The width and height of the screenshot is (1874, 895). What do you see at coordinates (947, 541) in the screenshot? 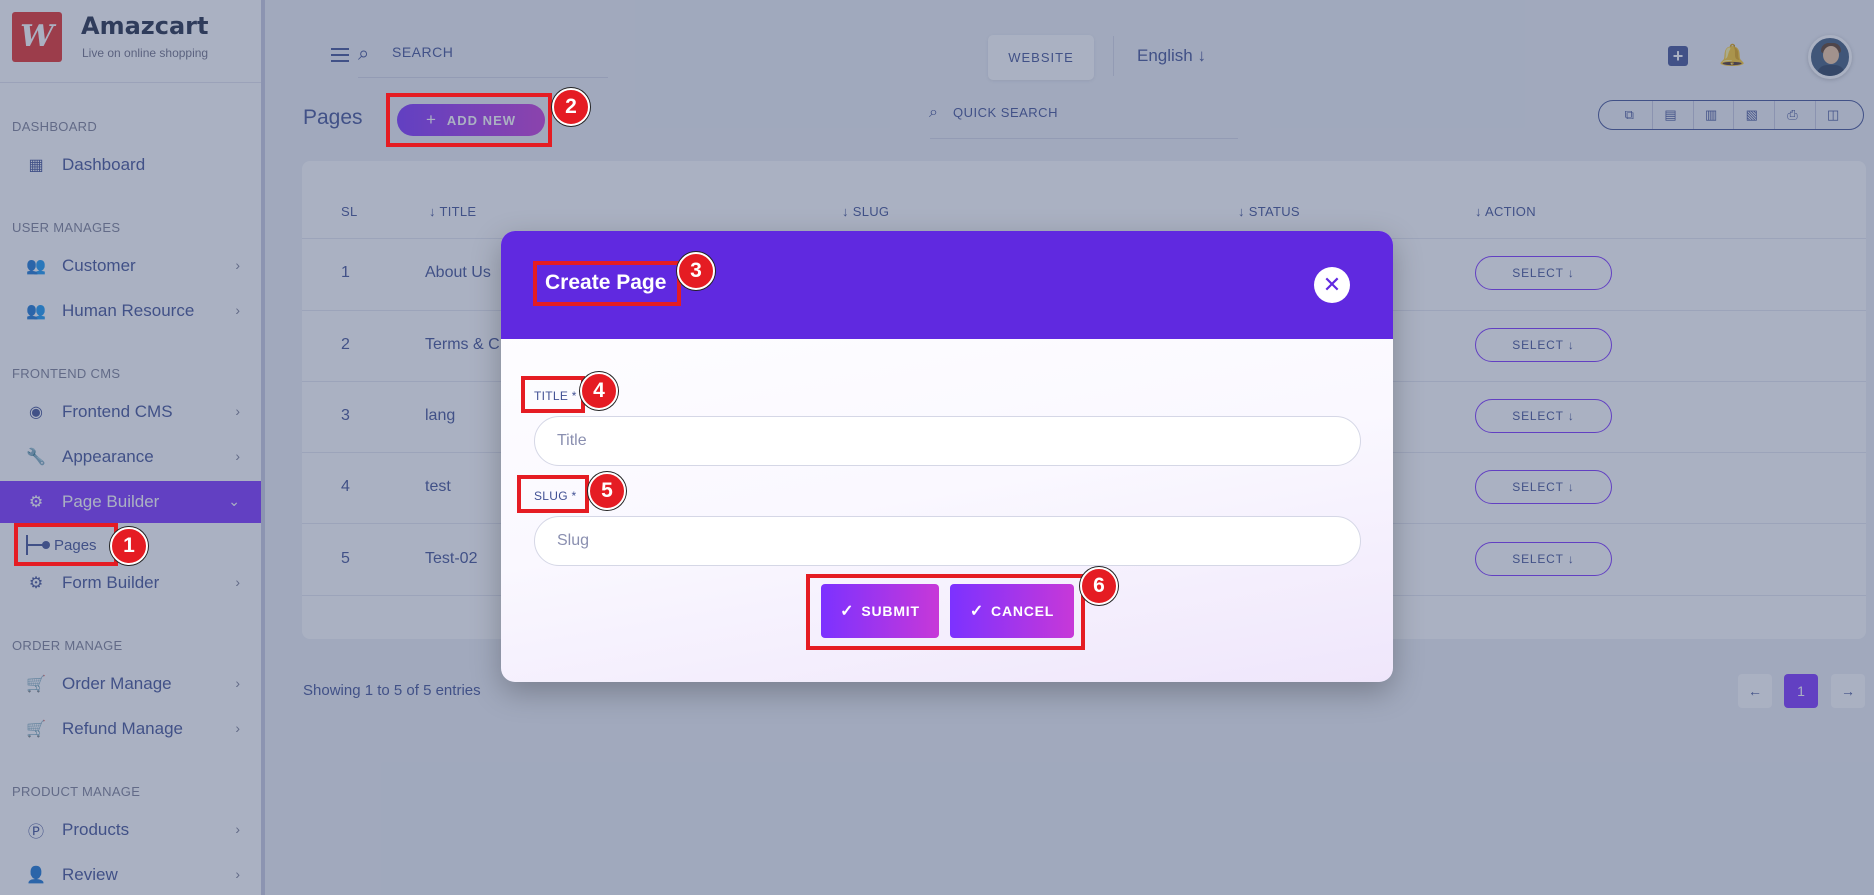
I see `slug-input` at bounding box center [947, 541].